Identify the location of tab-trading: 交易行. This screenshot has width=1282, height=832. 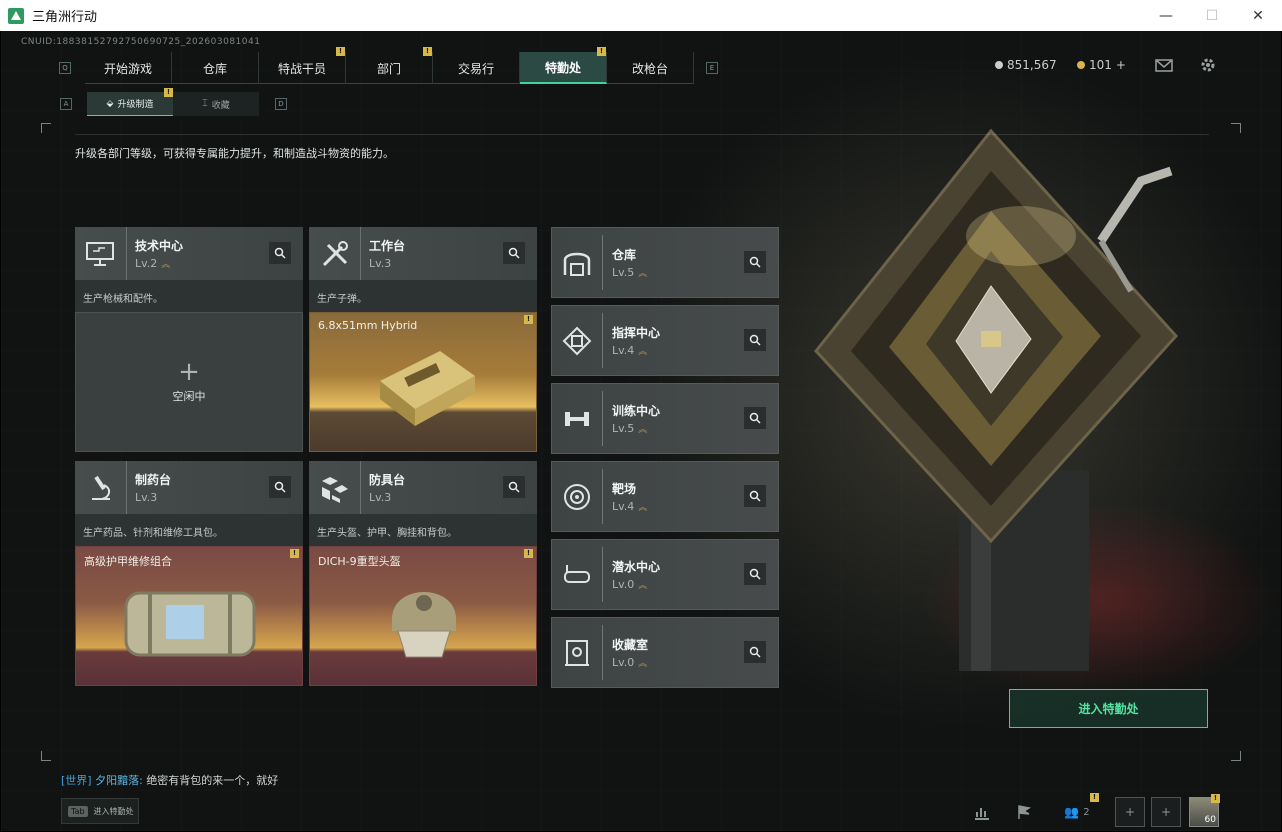
(476, 68).